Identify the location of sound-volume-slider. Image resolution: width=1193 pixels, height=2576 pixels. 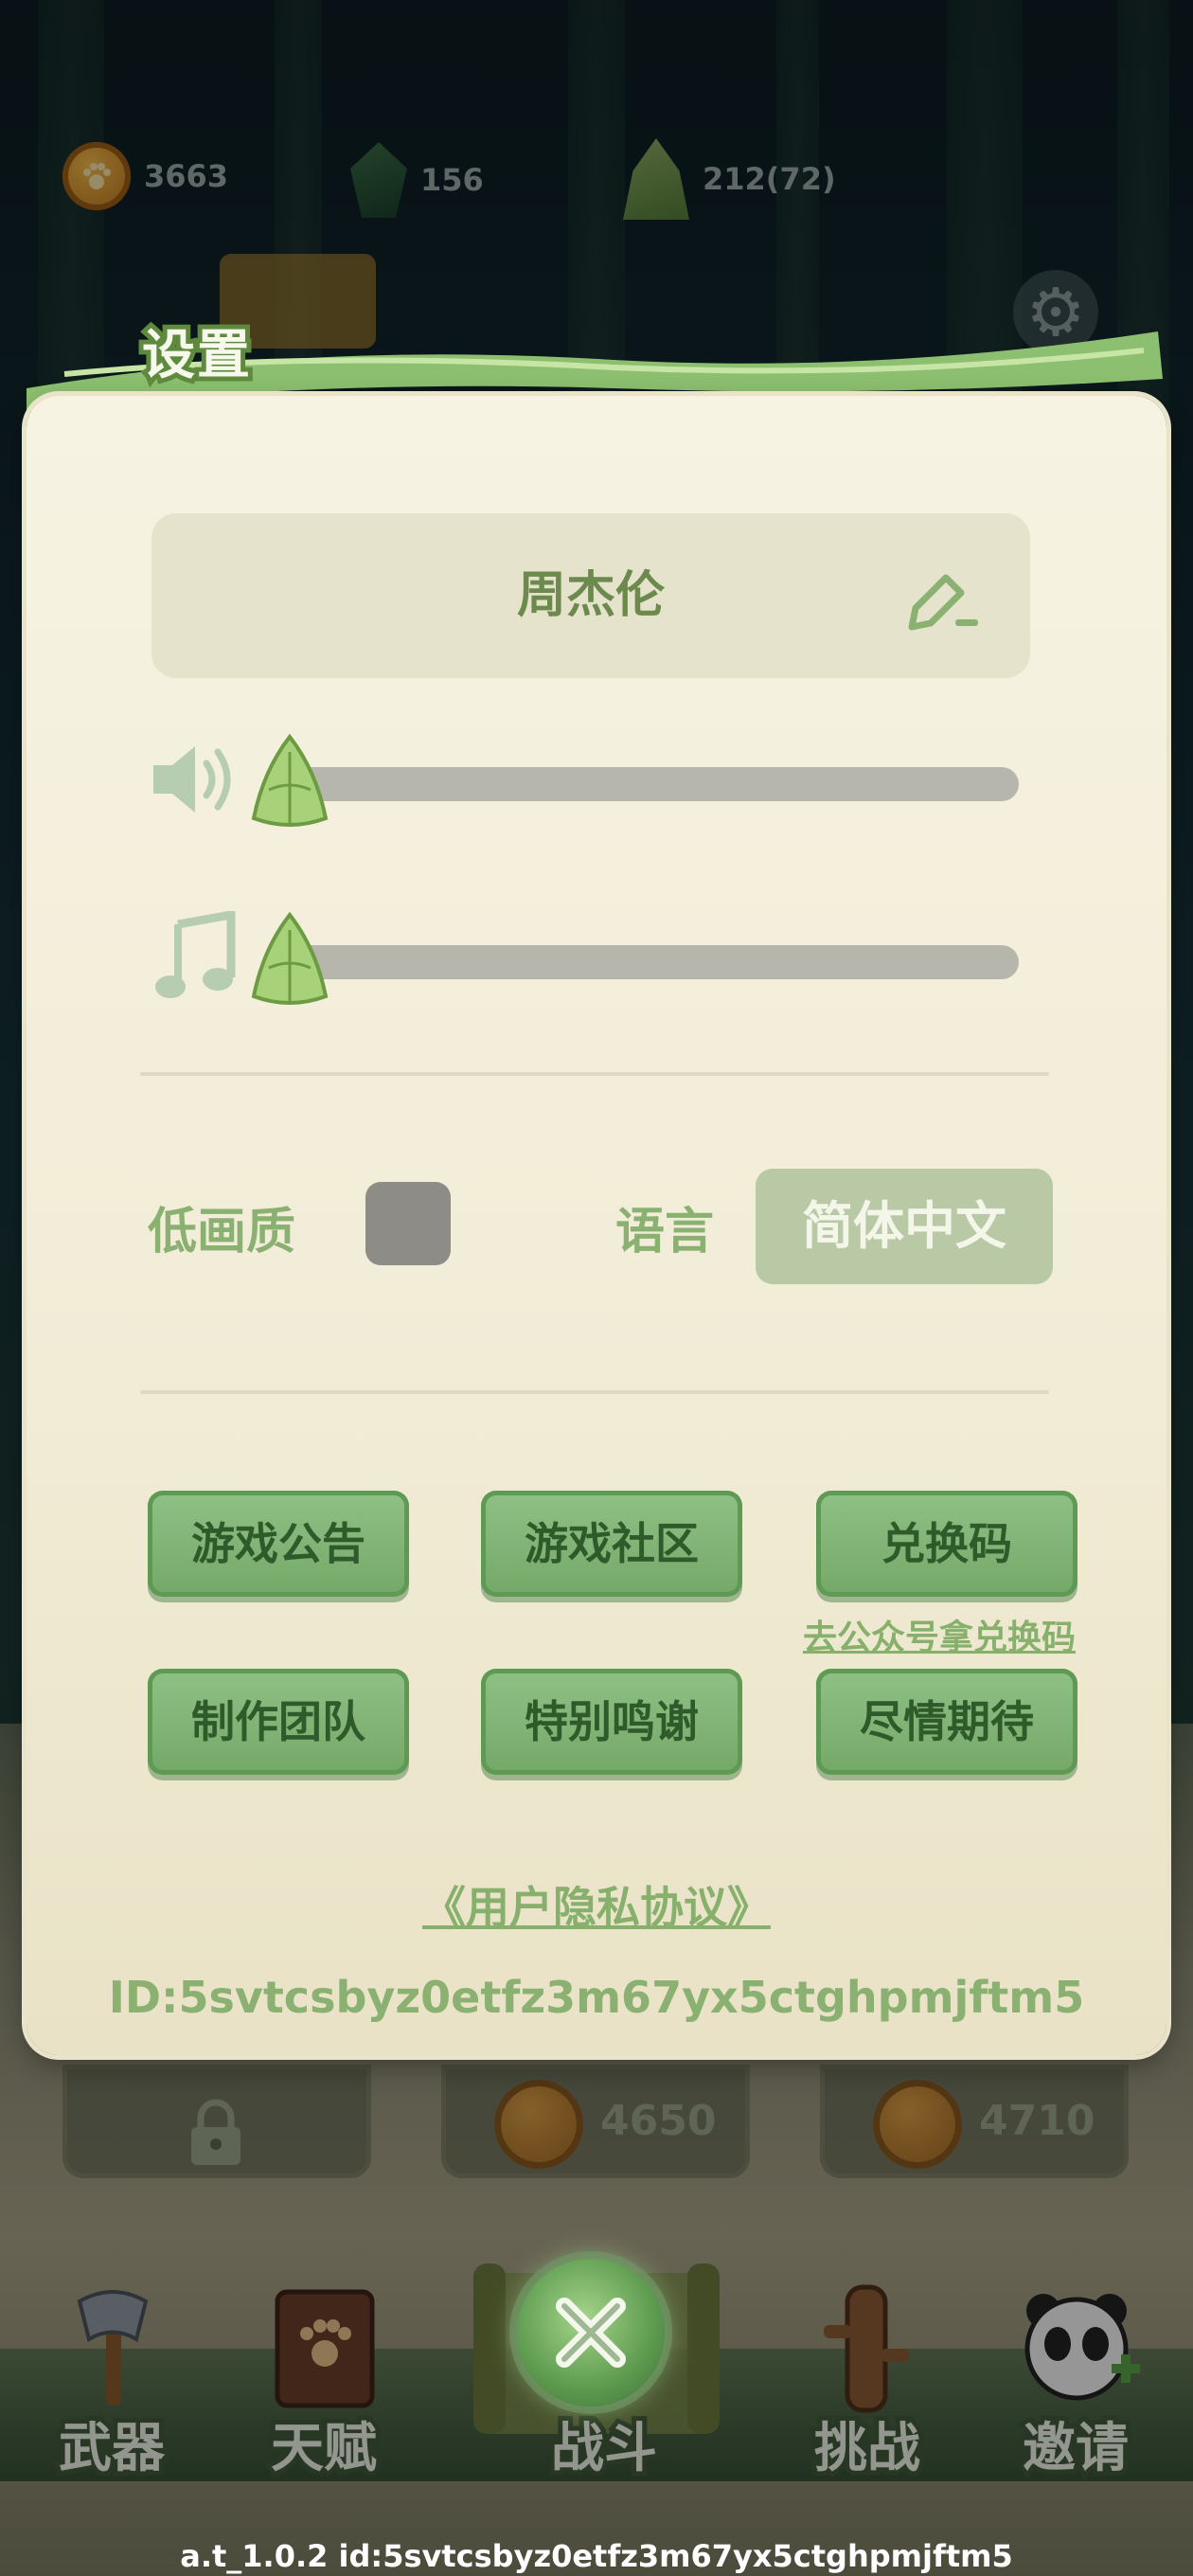
(651, 784).